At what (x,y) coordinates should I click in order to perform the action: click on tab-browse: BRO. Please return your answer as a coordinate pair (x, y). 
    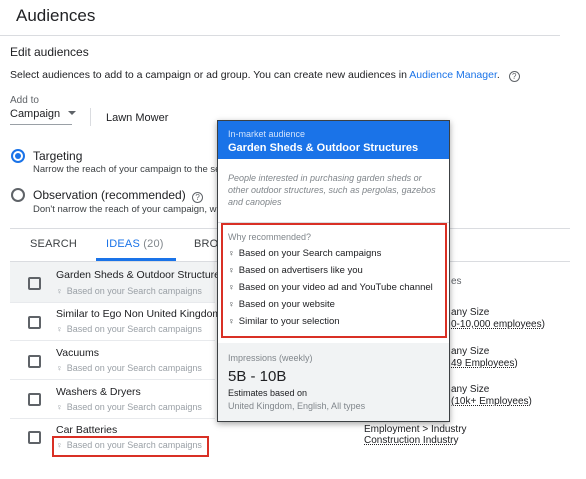
    Looking at the image, I should click on (206, 244).